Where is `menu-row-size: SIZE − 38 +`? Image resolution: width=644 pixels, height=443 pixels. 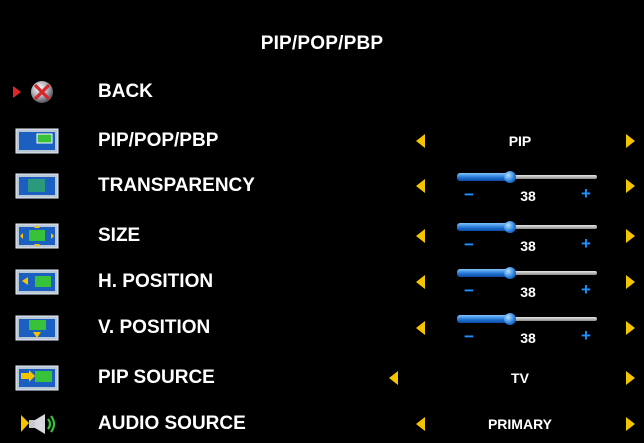 menu-row-size: SIZE − 38 + is located at coordinates (322, 236).